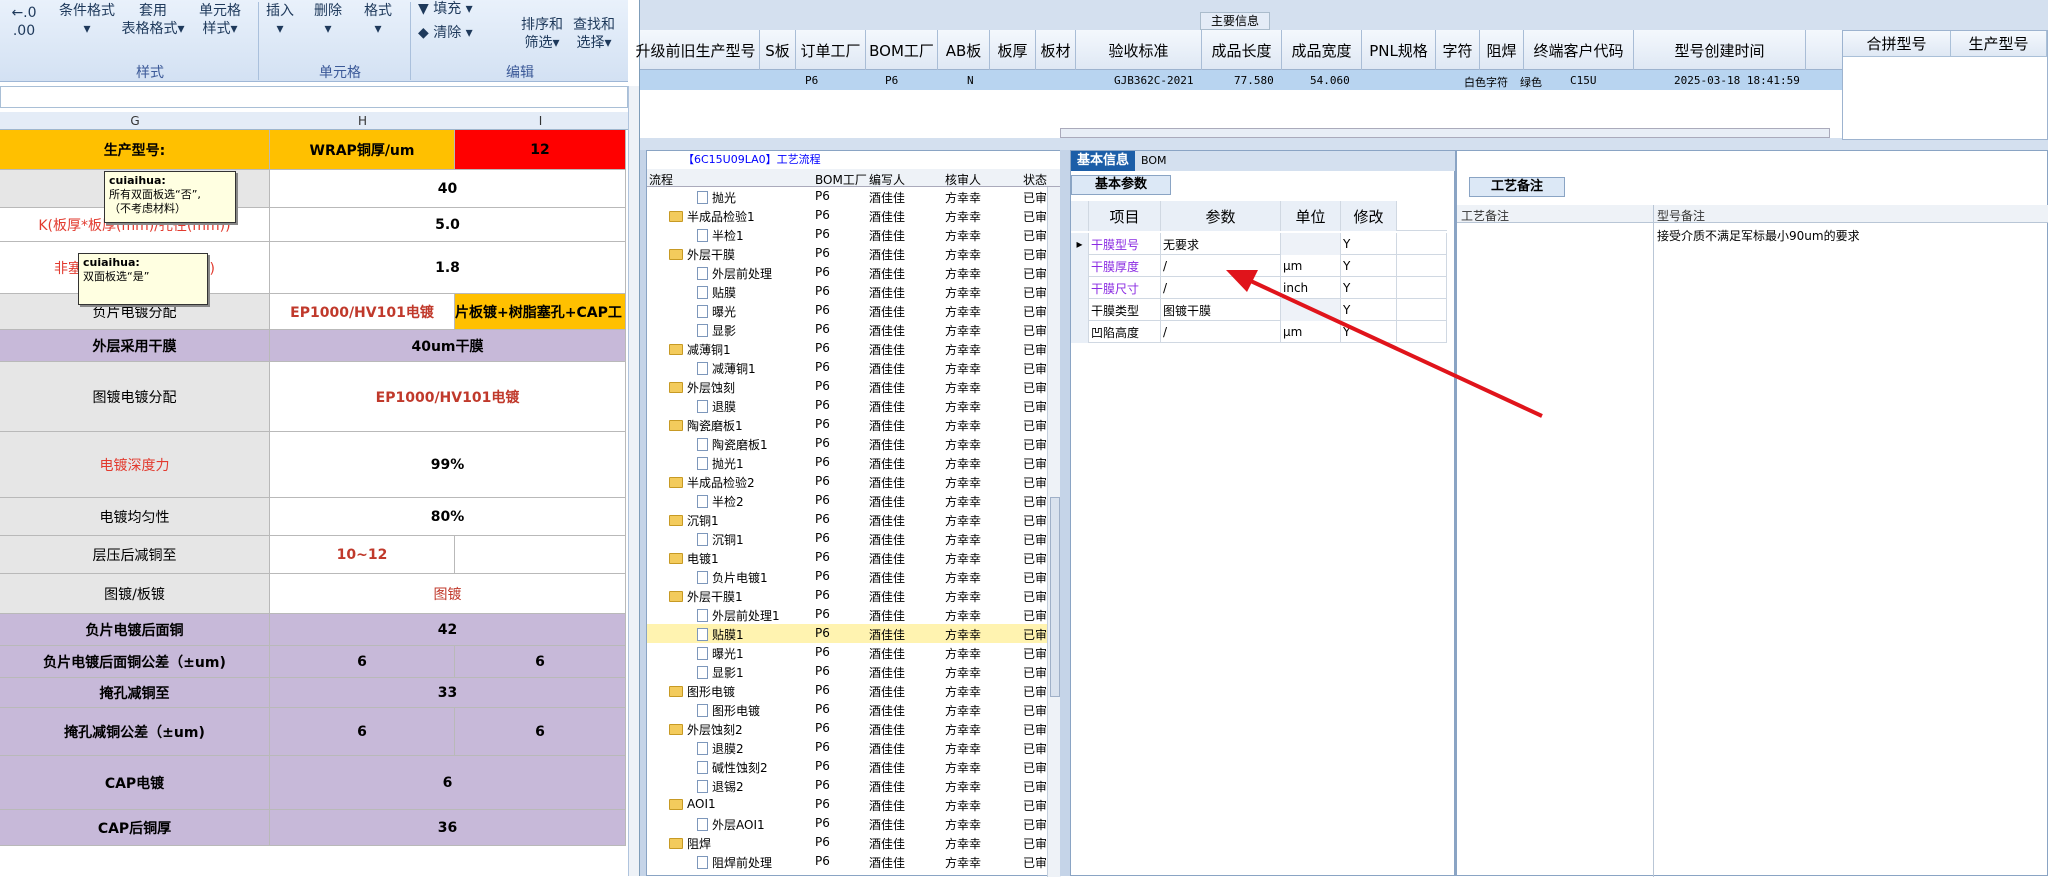  I want to click on tree-row: AOI1 P6 酒佳佳 方幸幸 已审核, so click(847, 804).